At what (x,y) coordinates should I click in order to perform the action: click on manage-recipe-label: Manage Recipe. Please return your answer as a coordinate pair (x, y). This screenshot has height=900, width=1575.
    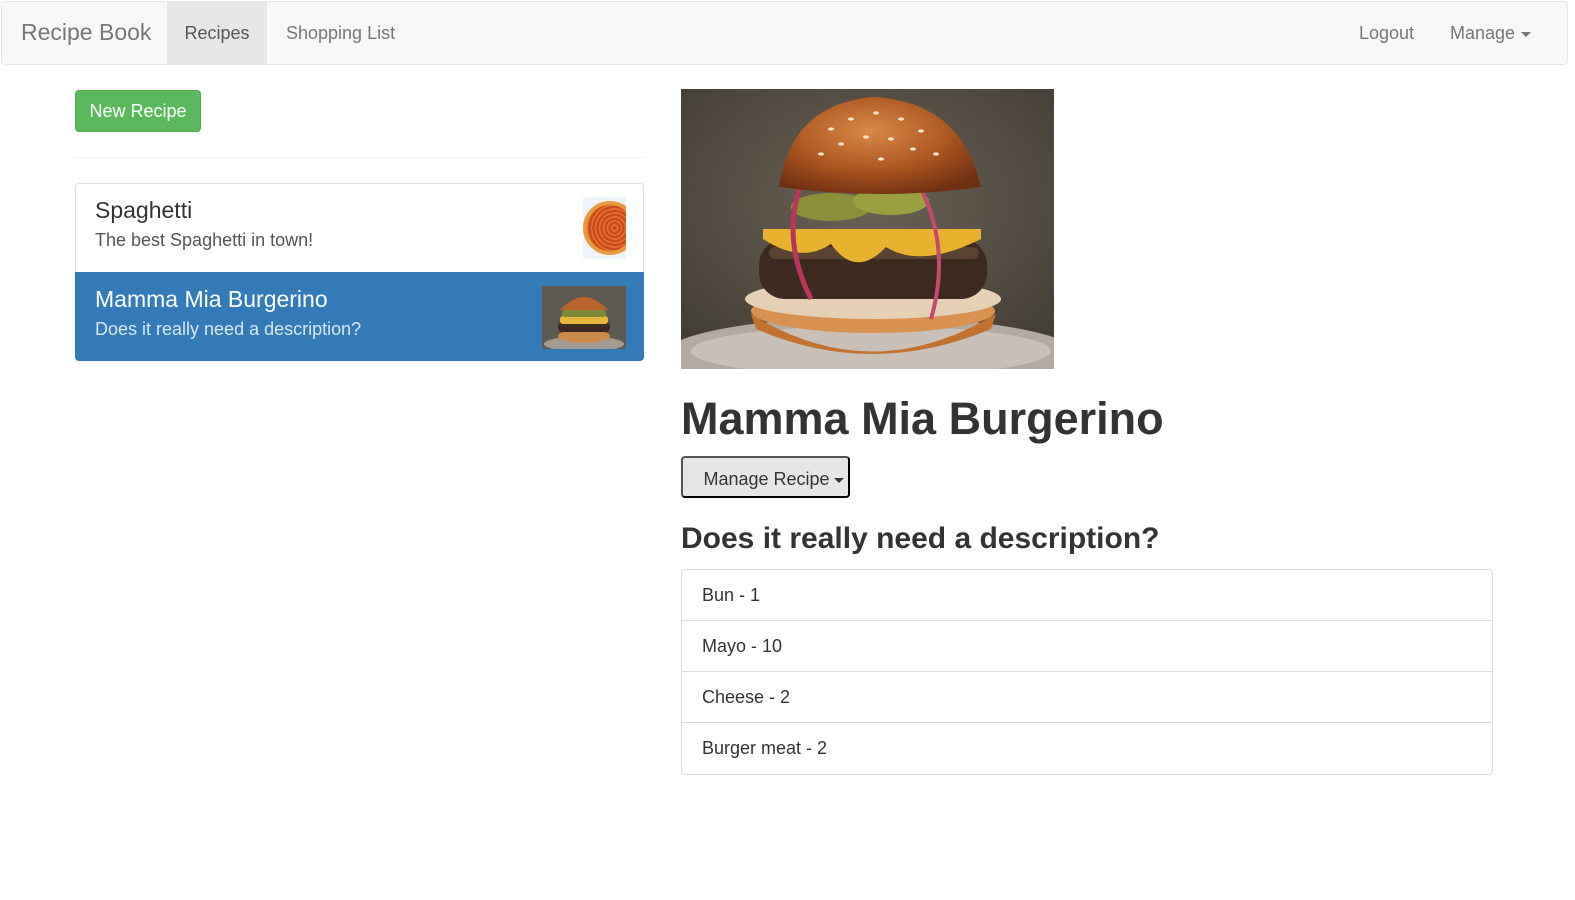
    Looking at the image, I should click on (766, 479).